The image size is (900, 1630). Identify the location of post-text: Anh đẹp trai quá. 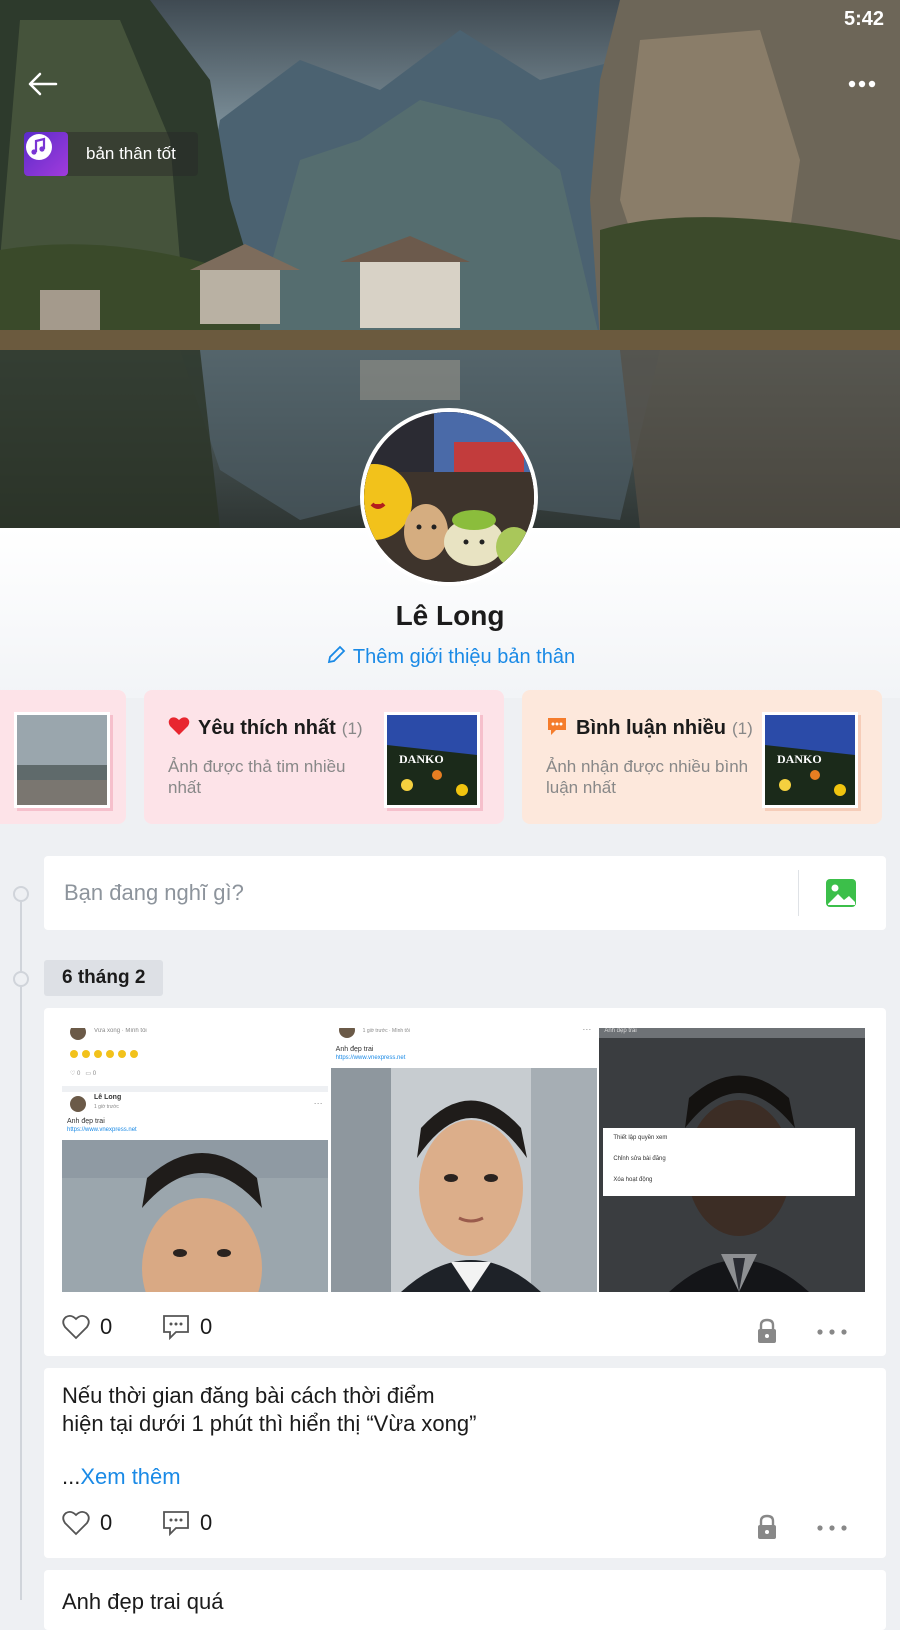
(143, 1601).